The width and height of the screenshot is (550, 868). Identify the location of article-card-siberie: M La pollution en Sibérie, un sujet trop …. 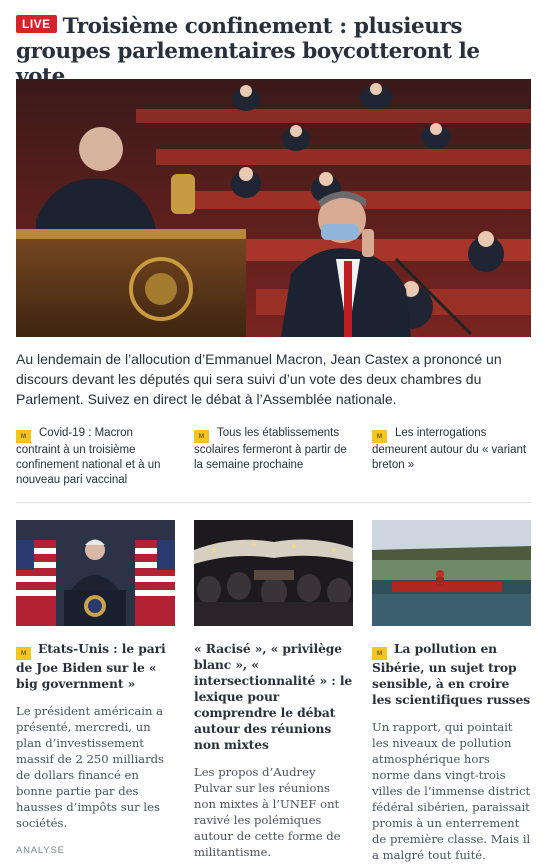
(451, 691).